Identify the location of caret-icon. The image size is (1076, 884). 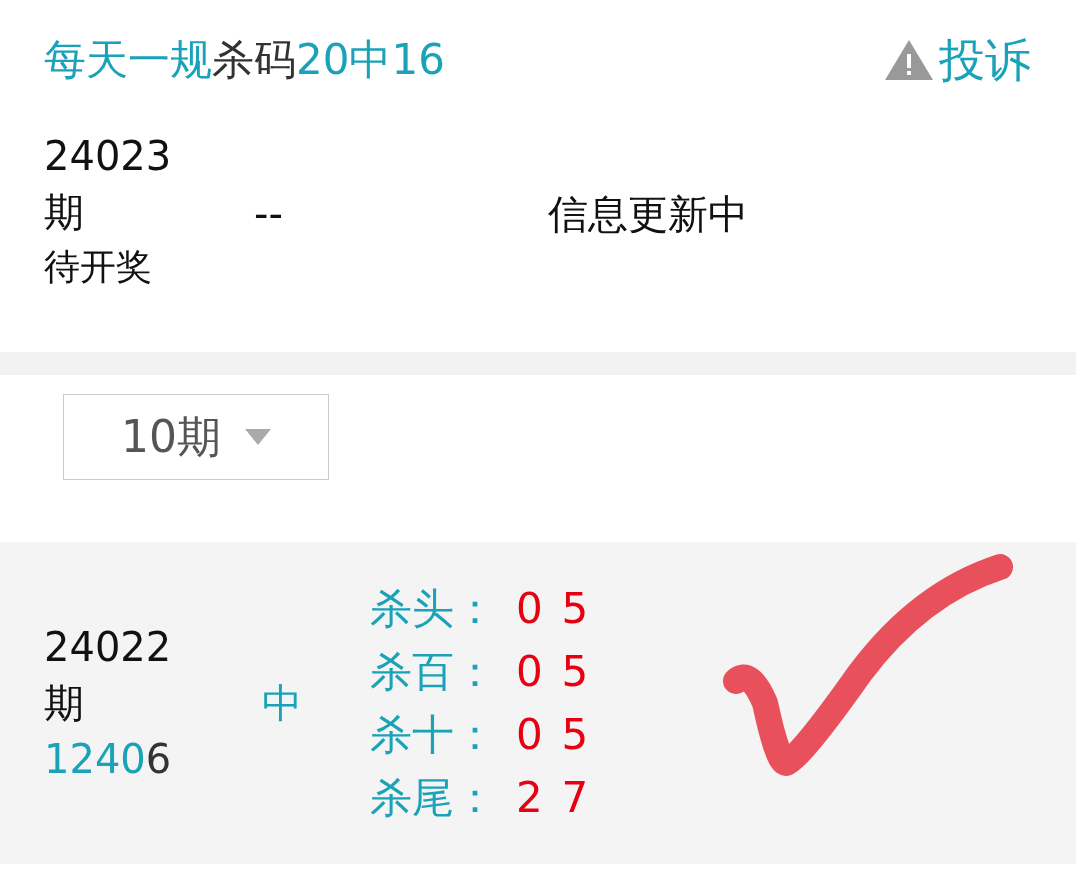
(258, 437).